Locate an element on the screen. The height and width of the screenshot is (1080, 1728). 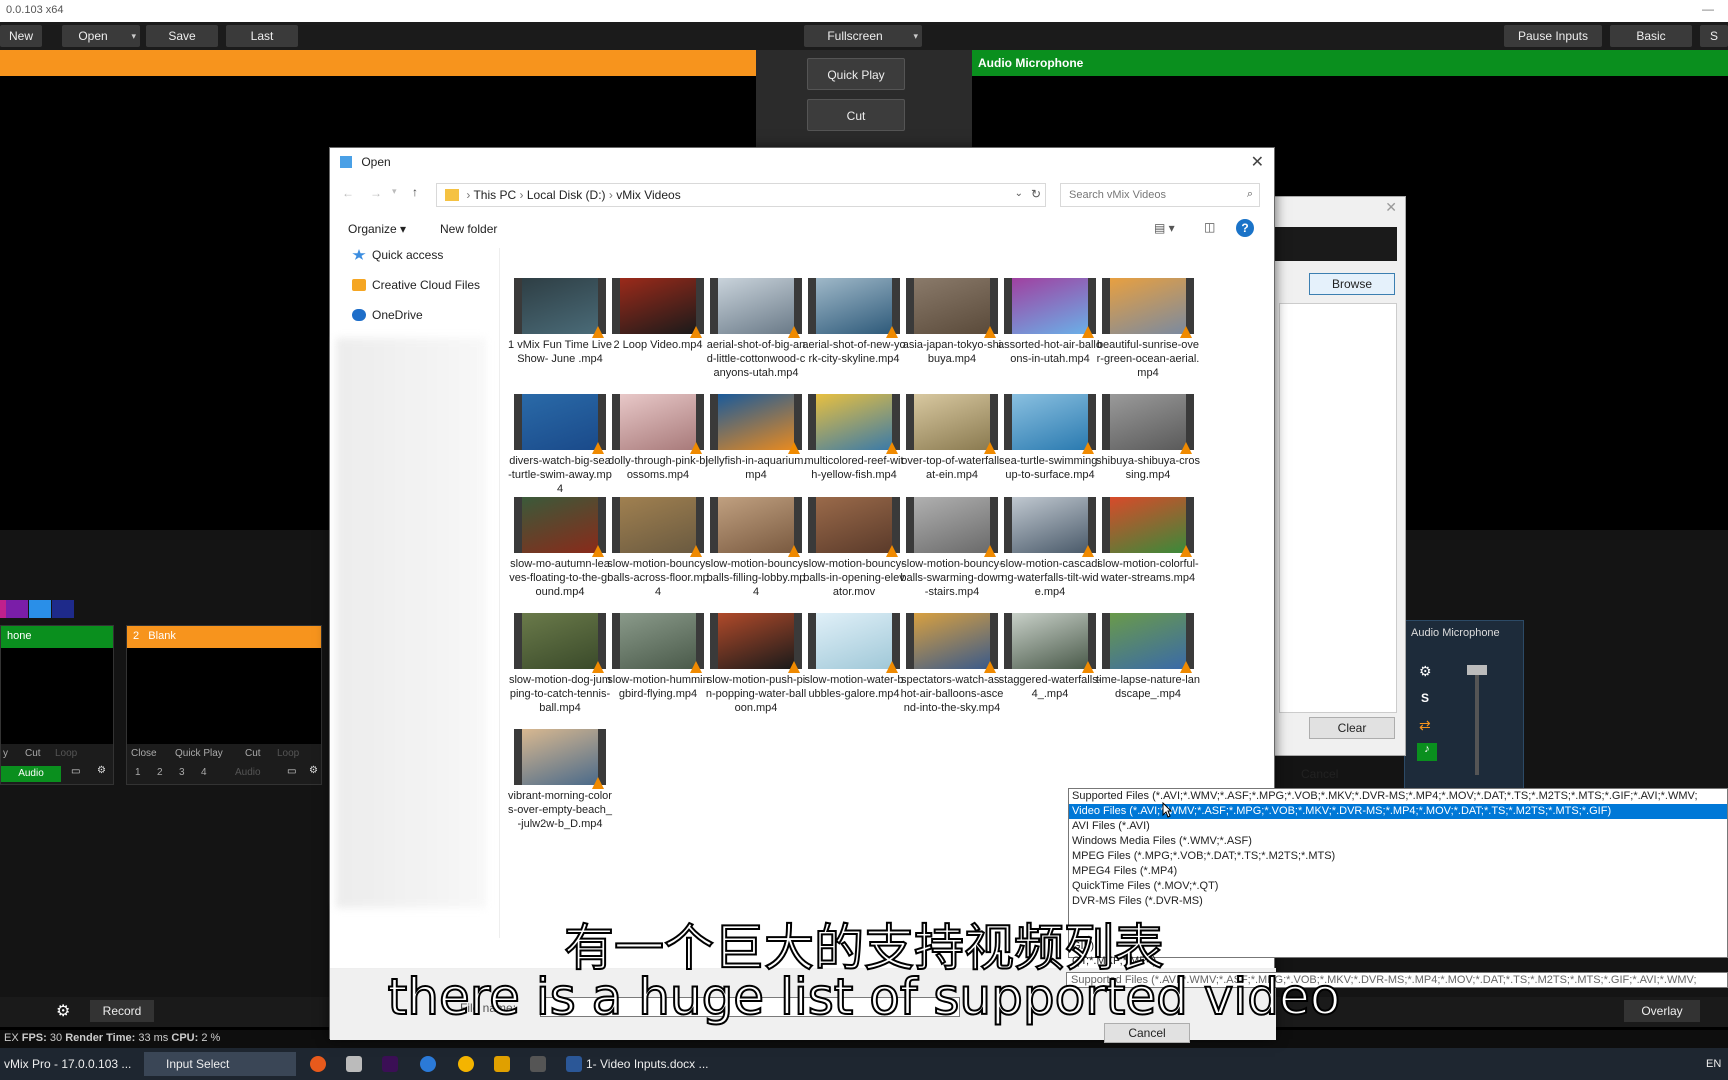
view-options-icon: ▤ ▾ is located at coordinates (1164, 228).